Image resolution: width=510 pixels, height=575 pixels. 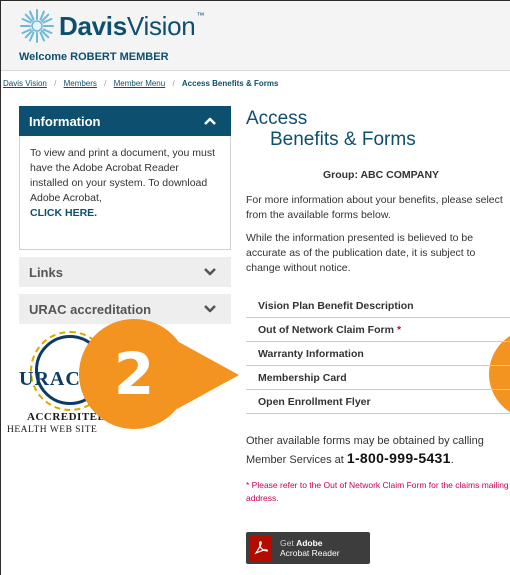 I want to click on adobe-button-text: Get Adobe Acrobat Reader, so click(x=310, y=548).